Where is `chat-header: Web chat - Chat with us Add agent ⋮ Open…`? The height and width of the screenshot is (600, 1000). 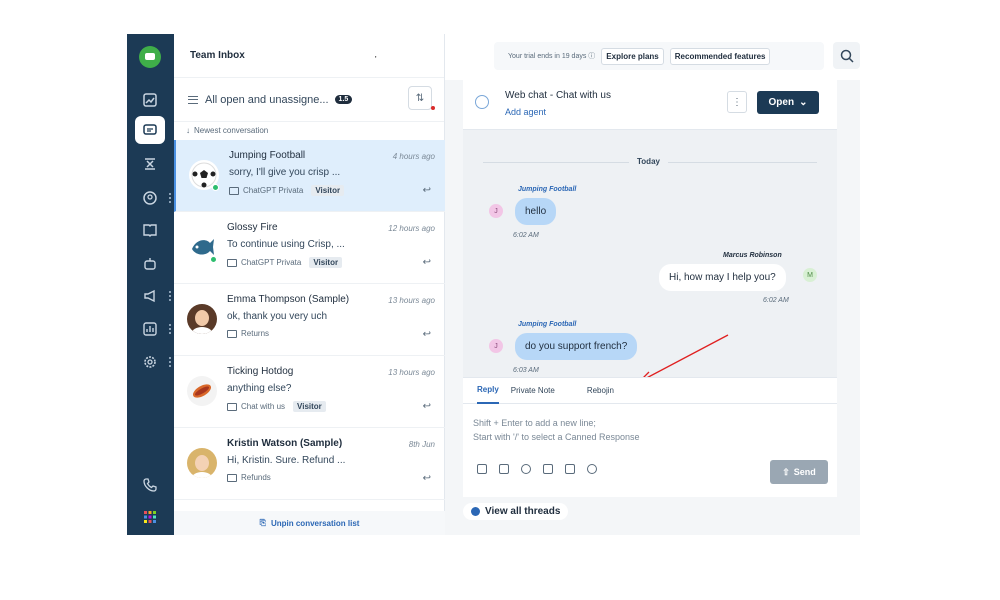 chat-header: Web chat - Chat with us Add agent ⋮ Open… is located at coordinates (650, 105).